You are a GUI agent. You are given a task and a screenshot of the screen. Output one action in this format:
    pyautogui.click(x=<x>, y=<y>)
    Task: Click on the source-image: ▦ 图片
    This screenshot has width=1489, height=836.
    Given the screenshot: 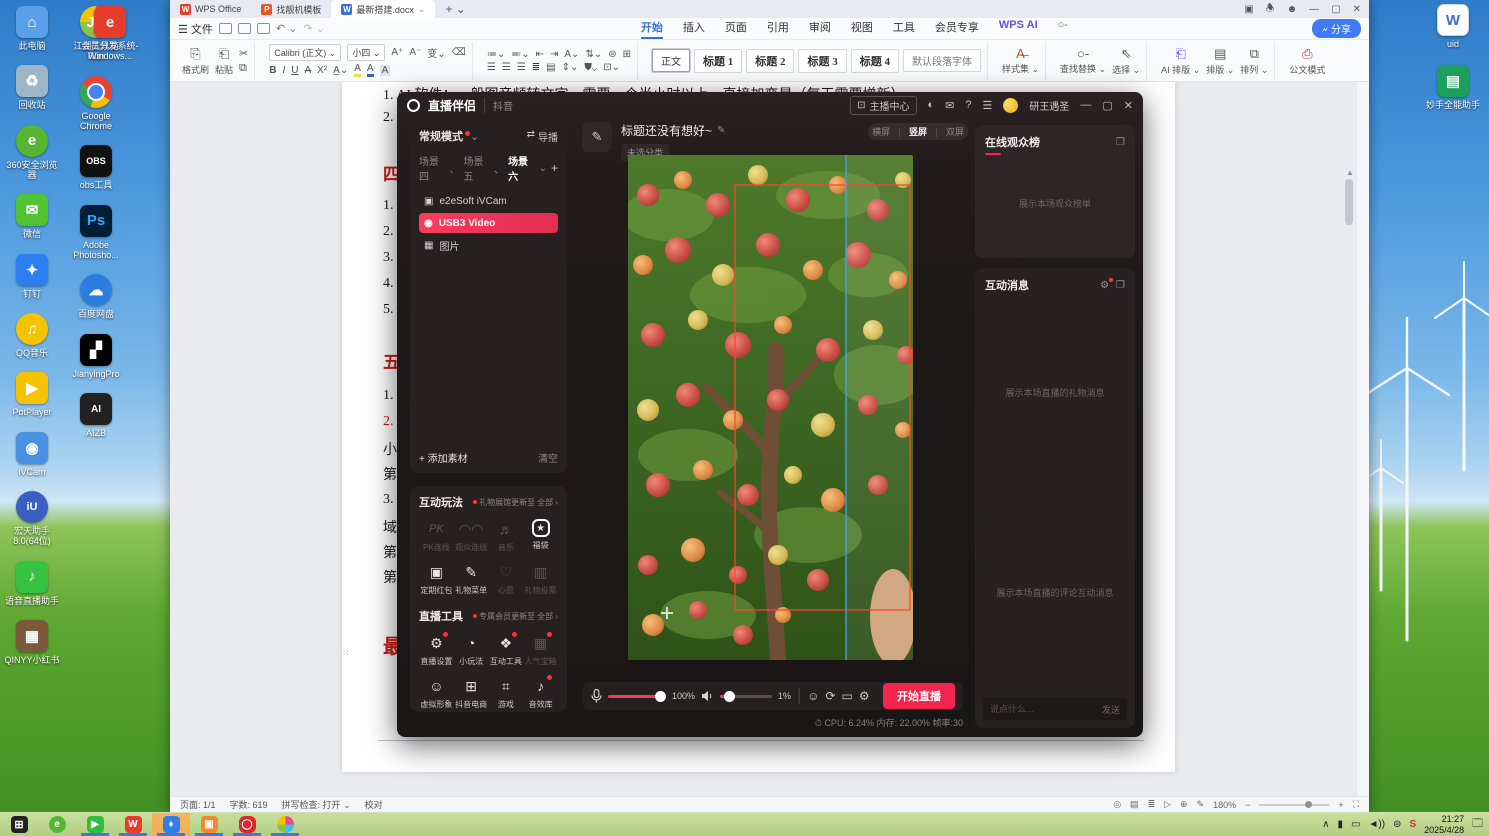 What is the action you would take?
    pyautogui.click(x=488, y=245)
    